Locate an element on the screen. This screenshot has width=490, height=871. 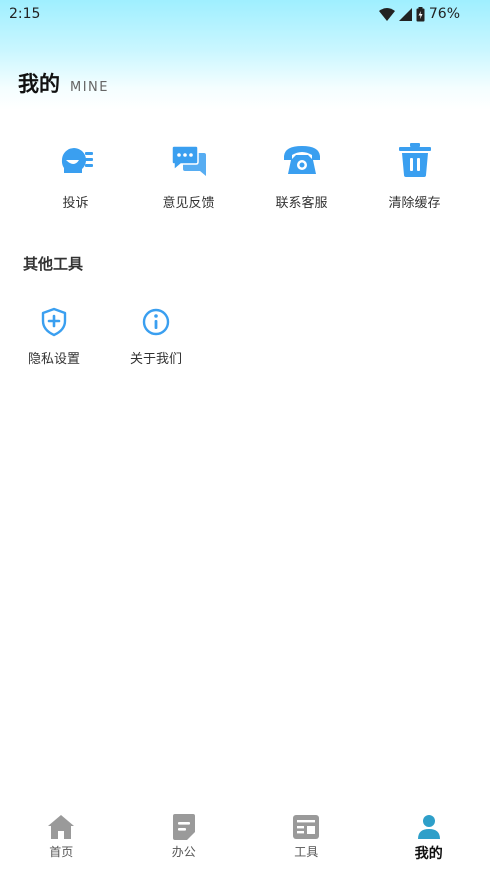
shield-plus-icon is located at coordinates (54, 322).